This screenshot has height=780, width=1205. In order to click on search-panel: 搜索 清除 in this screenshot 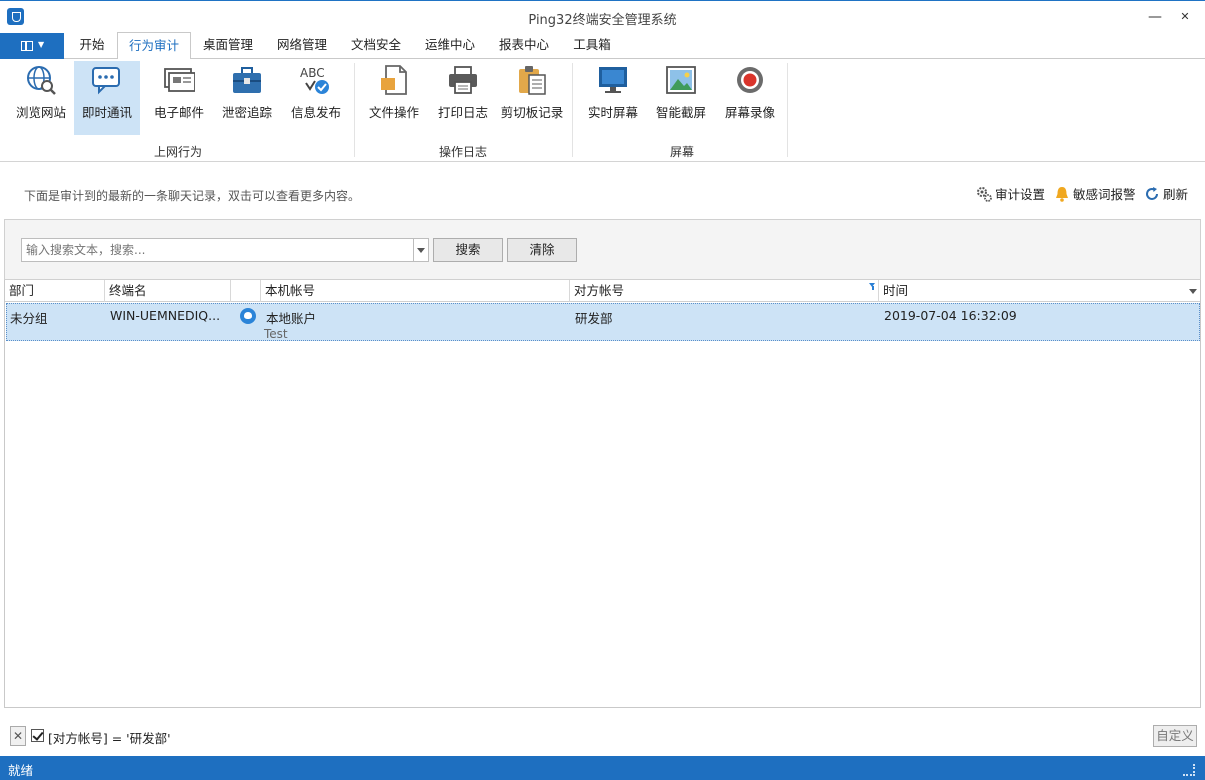, I will do `click(602, 249)`.